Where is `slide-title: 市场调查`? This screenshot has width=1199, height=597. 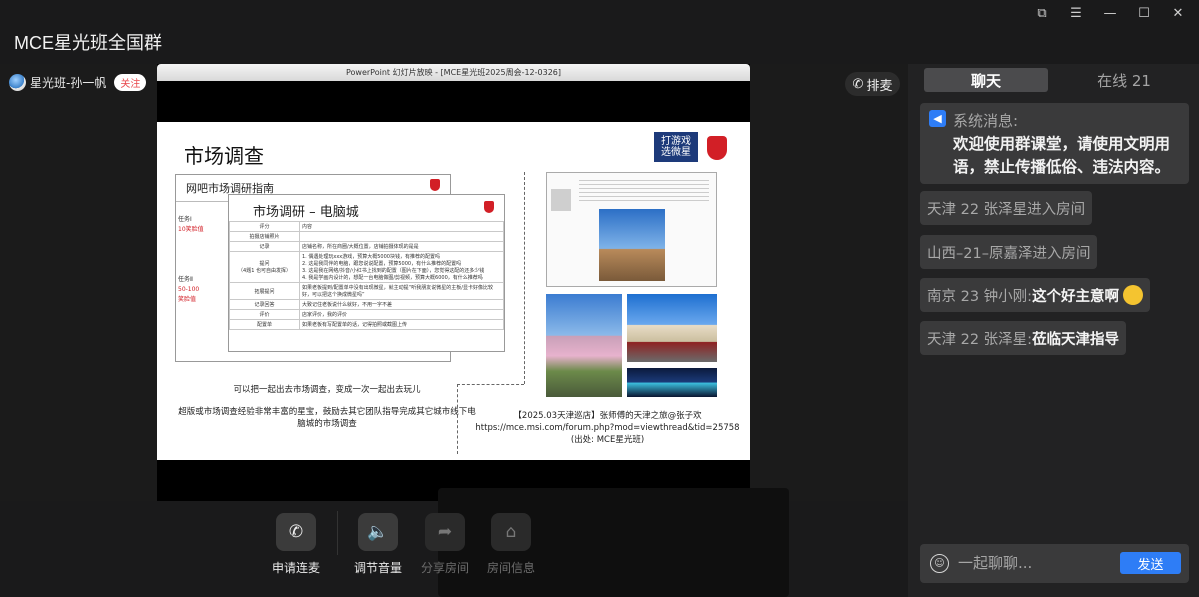 slide-title: 市场调查 is located at coordinates (224, 157).